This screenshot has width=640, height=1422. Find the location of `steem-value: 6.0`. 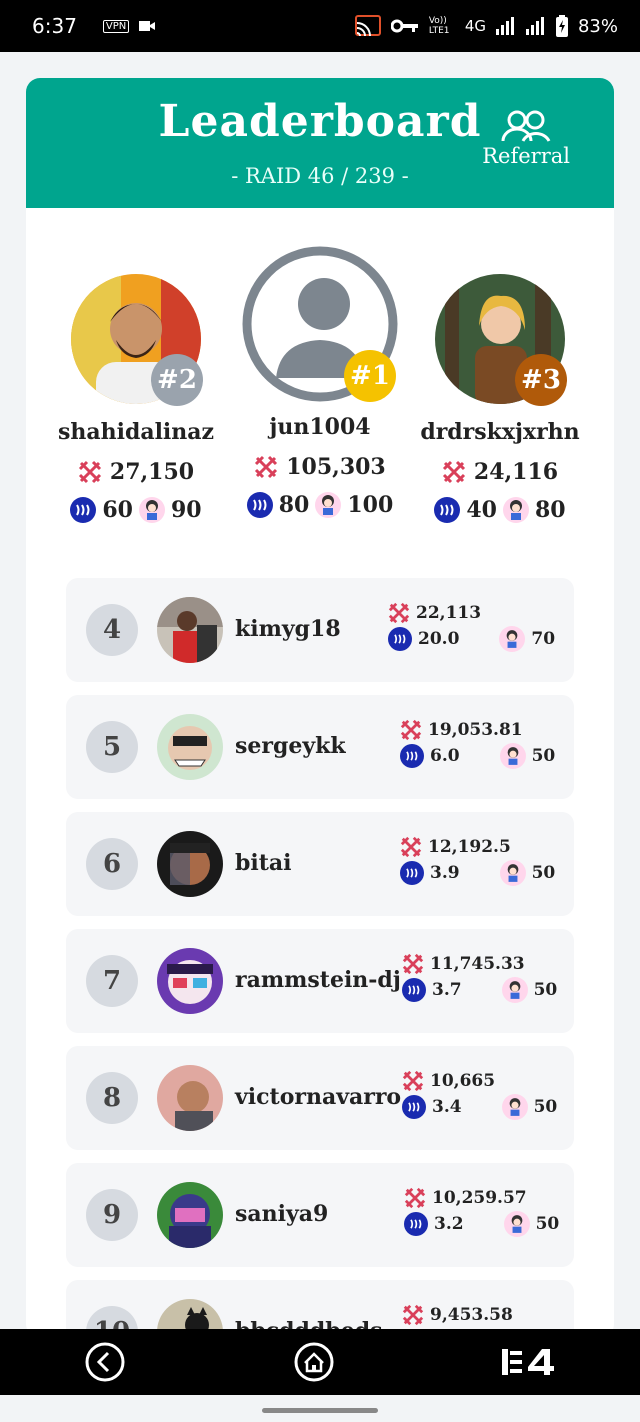

steem-value: 6.0 is located at coordinates (445, 756).